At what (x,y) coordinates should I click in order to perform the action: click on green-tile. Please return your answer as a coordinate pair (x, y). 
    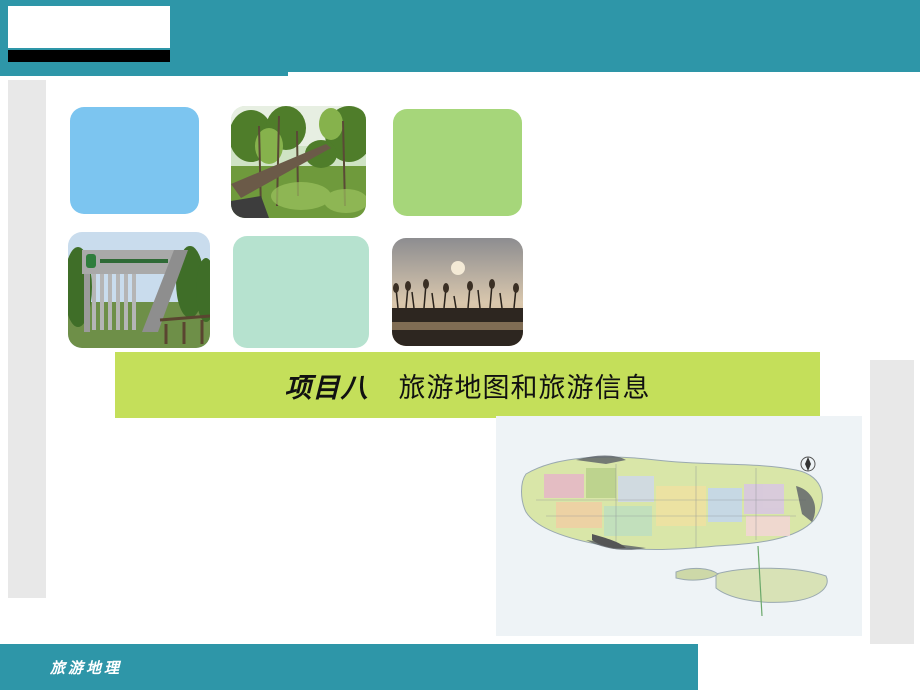
    Looking at the image, I should click on (457, 162).